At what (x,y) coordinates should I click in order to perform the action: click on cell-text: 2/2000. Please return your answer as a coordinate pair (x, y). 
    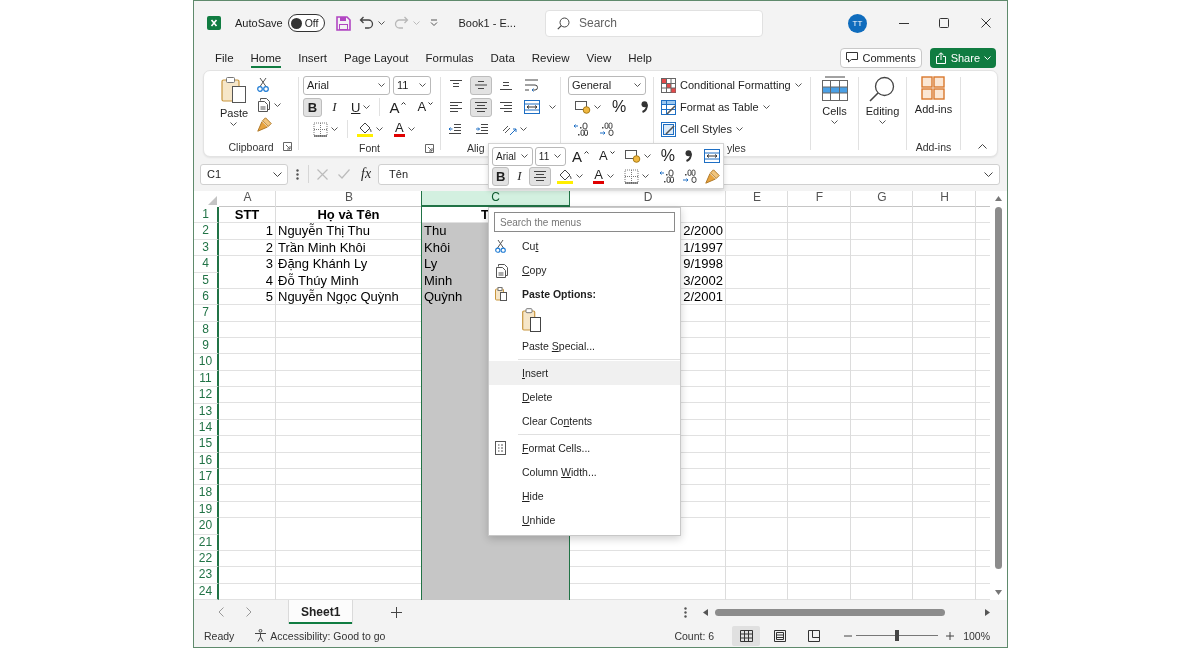
    Looking at the image, I should click on (703, 231).